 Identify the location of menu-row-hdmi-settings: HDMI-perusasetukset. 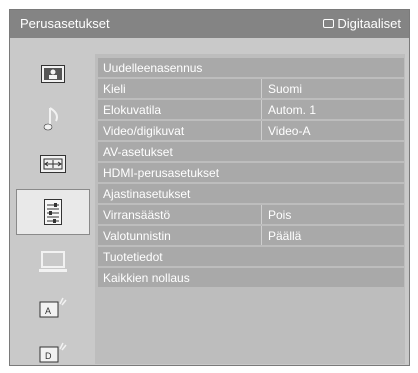
(251, 172).